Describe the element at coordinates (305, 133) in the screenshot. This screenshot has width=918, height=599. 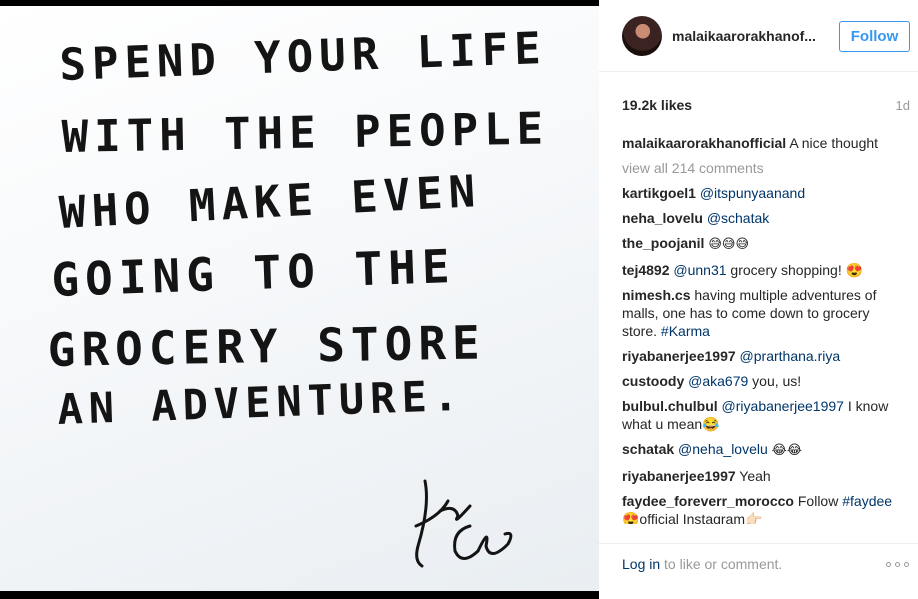
I see `note-line-2: WITH THE PEOPLE` at that location.